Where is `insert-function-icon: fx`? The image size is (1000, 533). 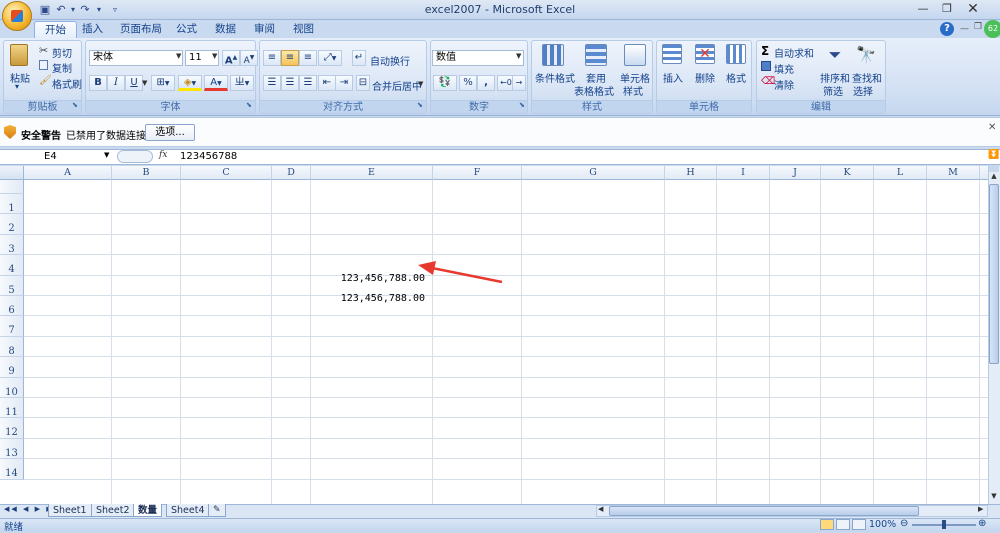
insert-function-icon: fx is located at coordinates (163, 155).